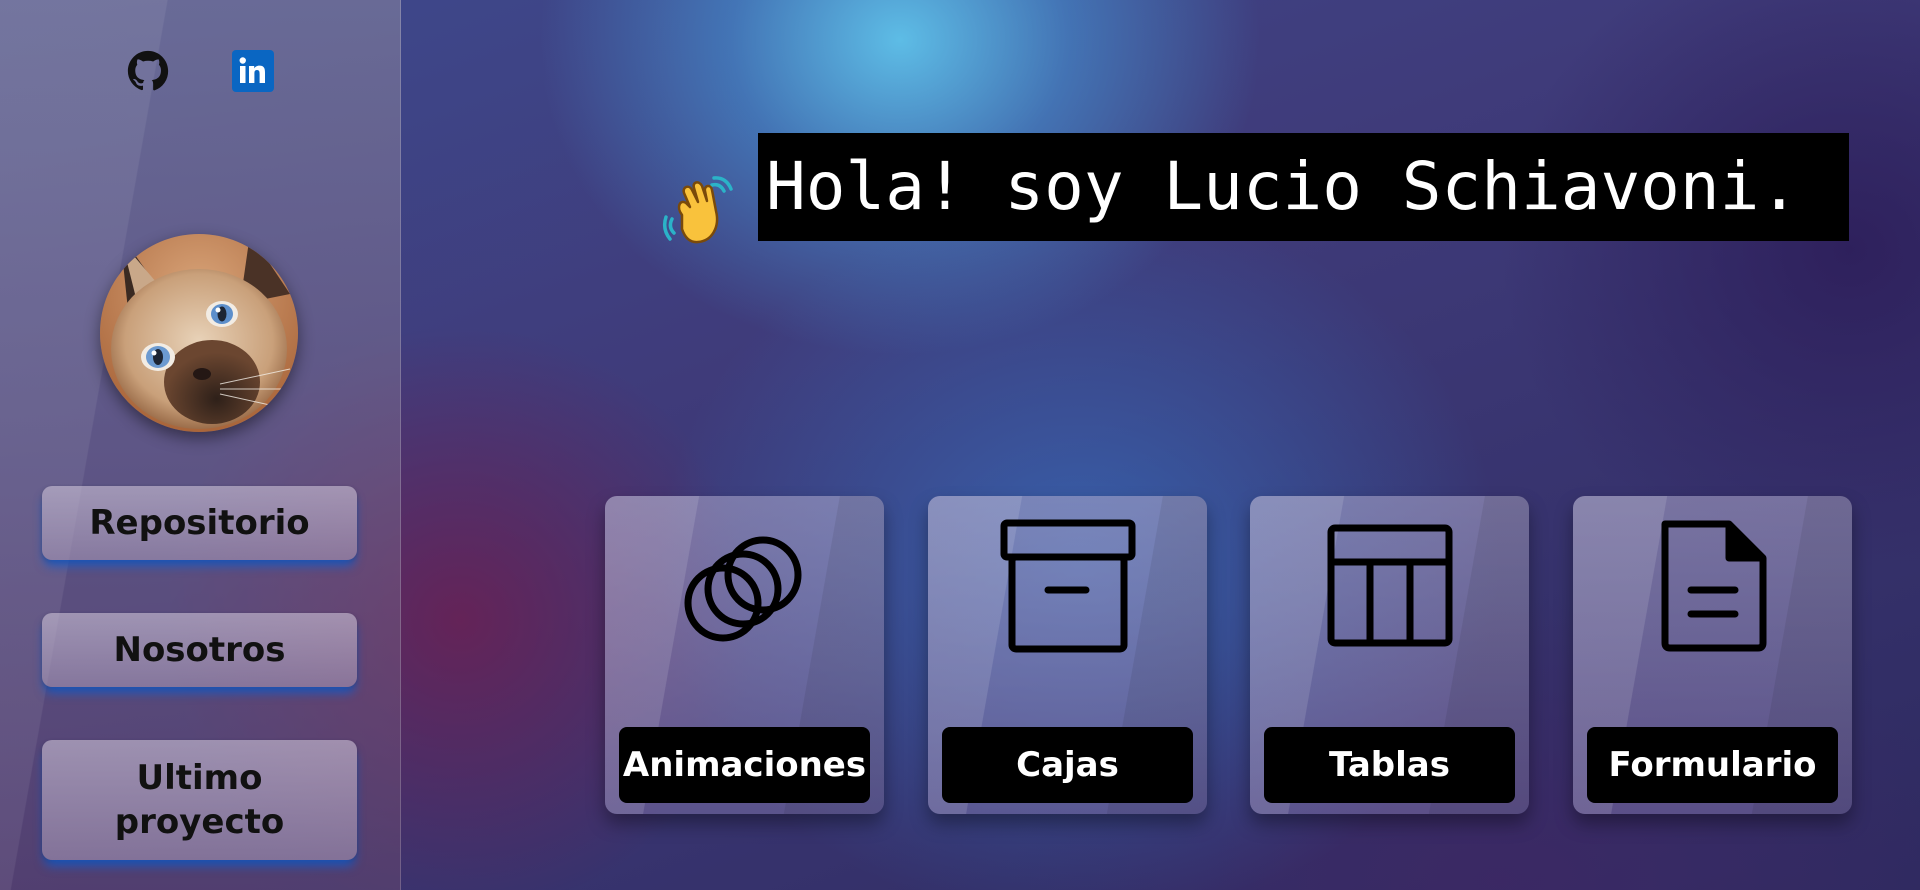 This screenshot has height=890, width=1920. I want to click on nav-repositorio-button: Repositorio, so click(199, 523).